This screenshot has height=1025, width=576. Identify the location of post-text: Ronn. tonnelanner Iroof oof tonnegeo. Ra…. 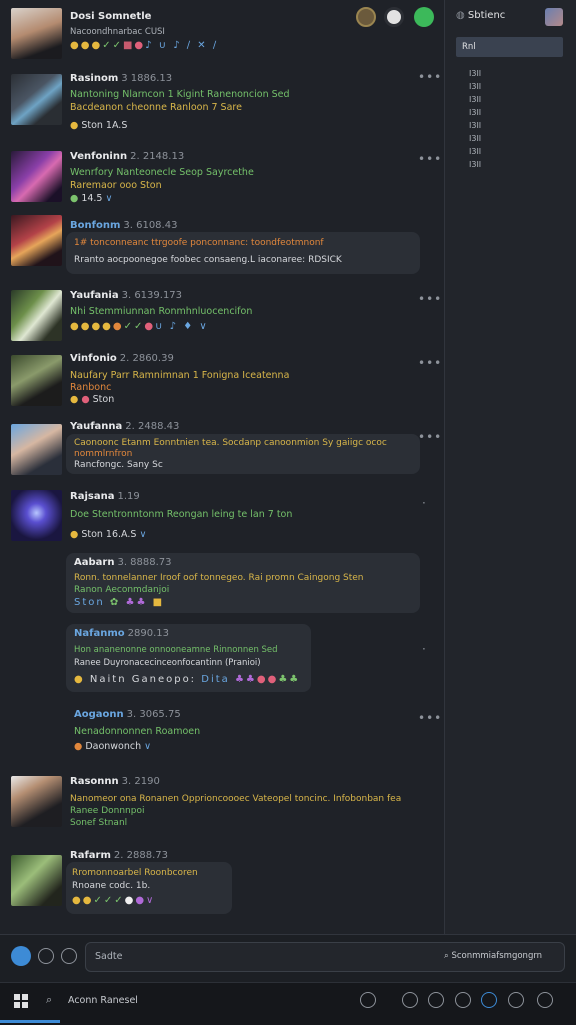
(219, 578).